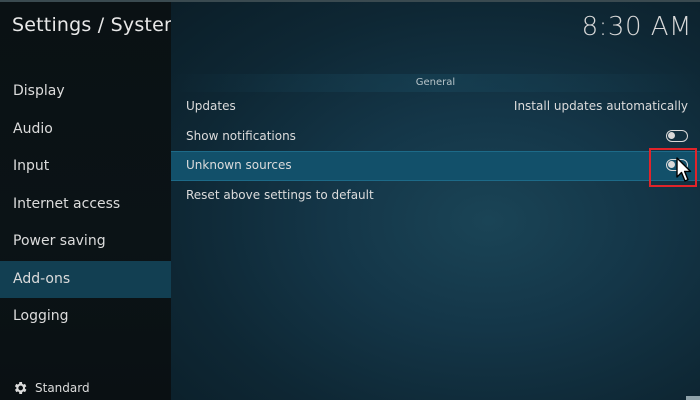 This screenshot has width=700, height=400. I want to click on corner-indicator, so click(693, 398).